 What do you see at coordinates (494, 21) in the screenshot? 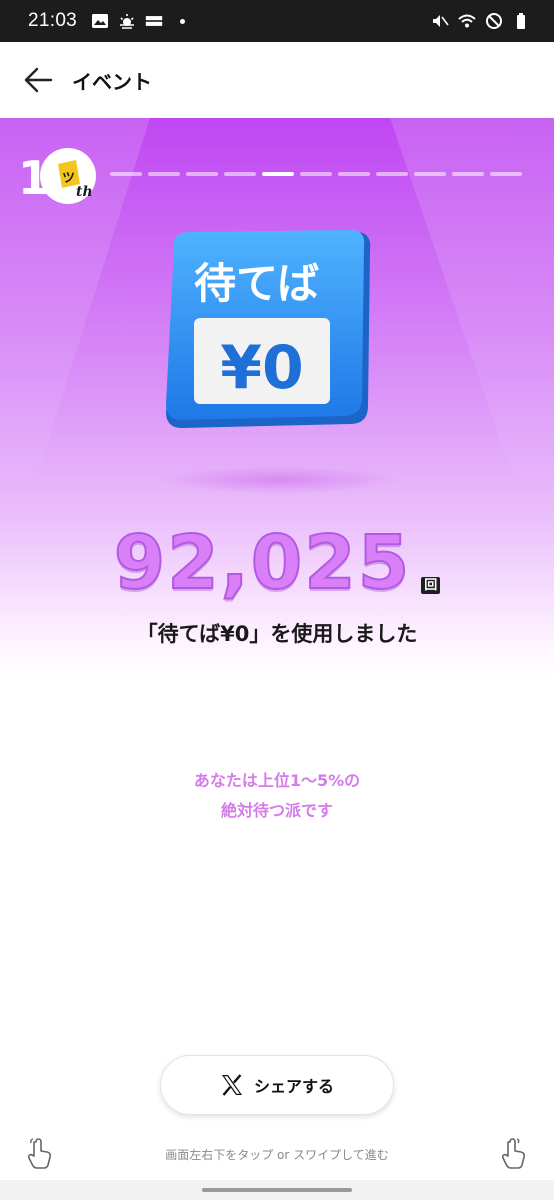
I see `do-not-disturb-icon` at bounding box center [494, 21].